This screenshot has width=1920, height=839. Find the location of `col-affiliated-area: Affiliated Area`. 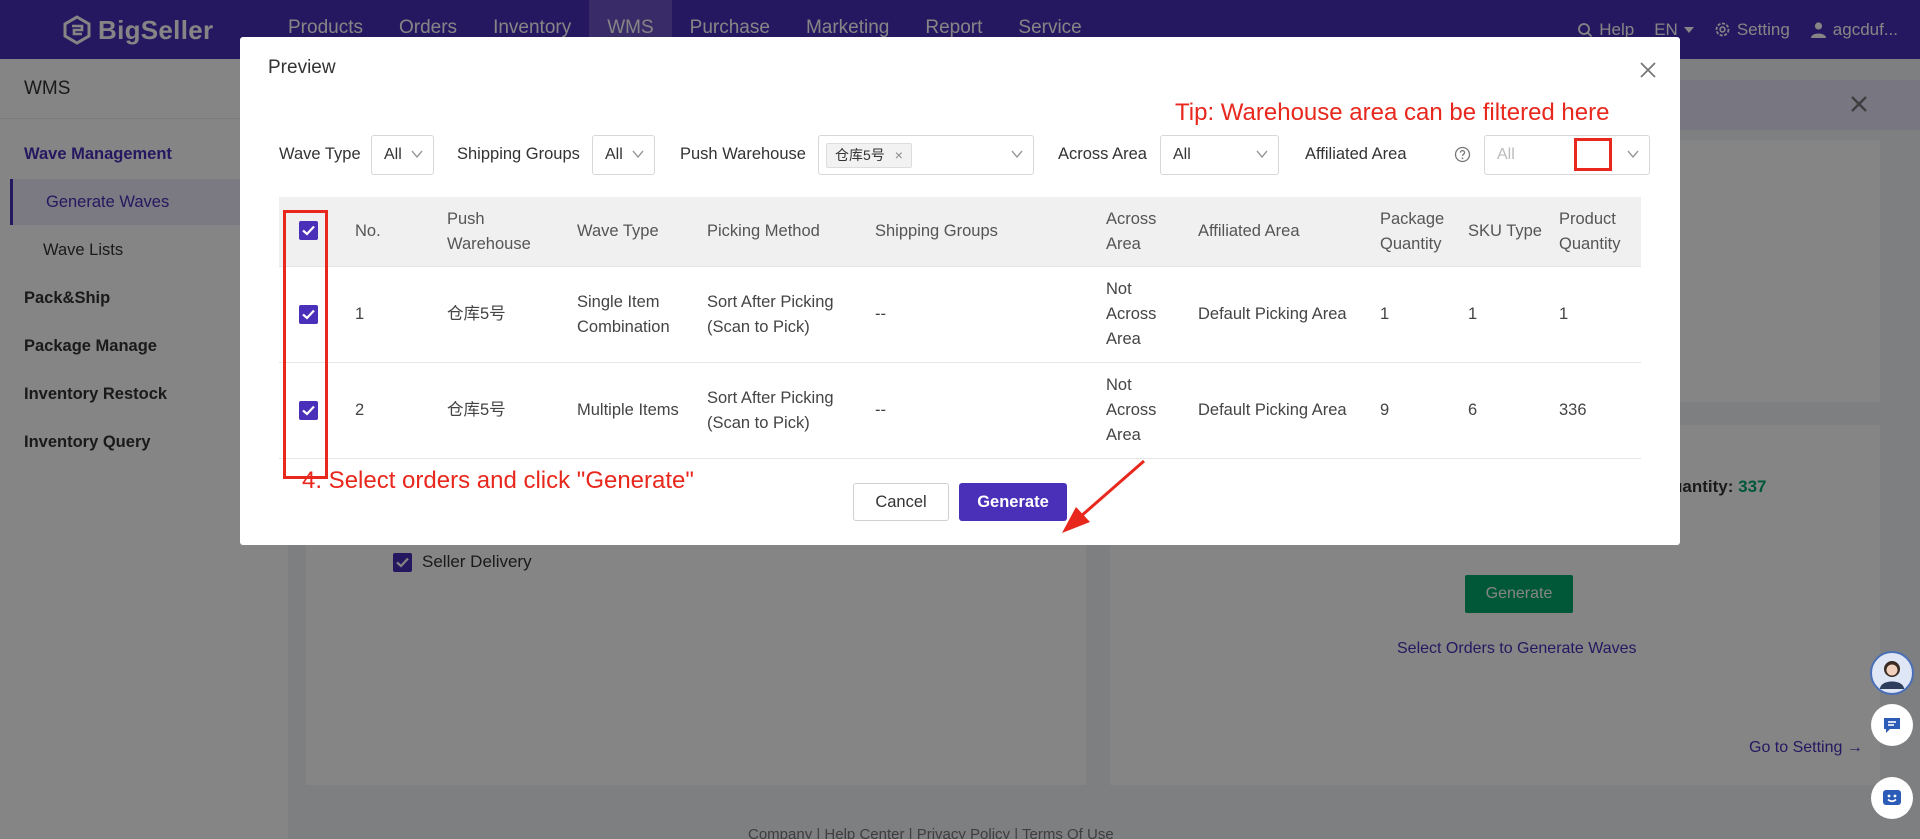

col-affiliated-area: Affiliated Area is located at coordinates (1249, 231).